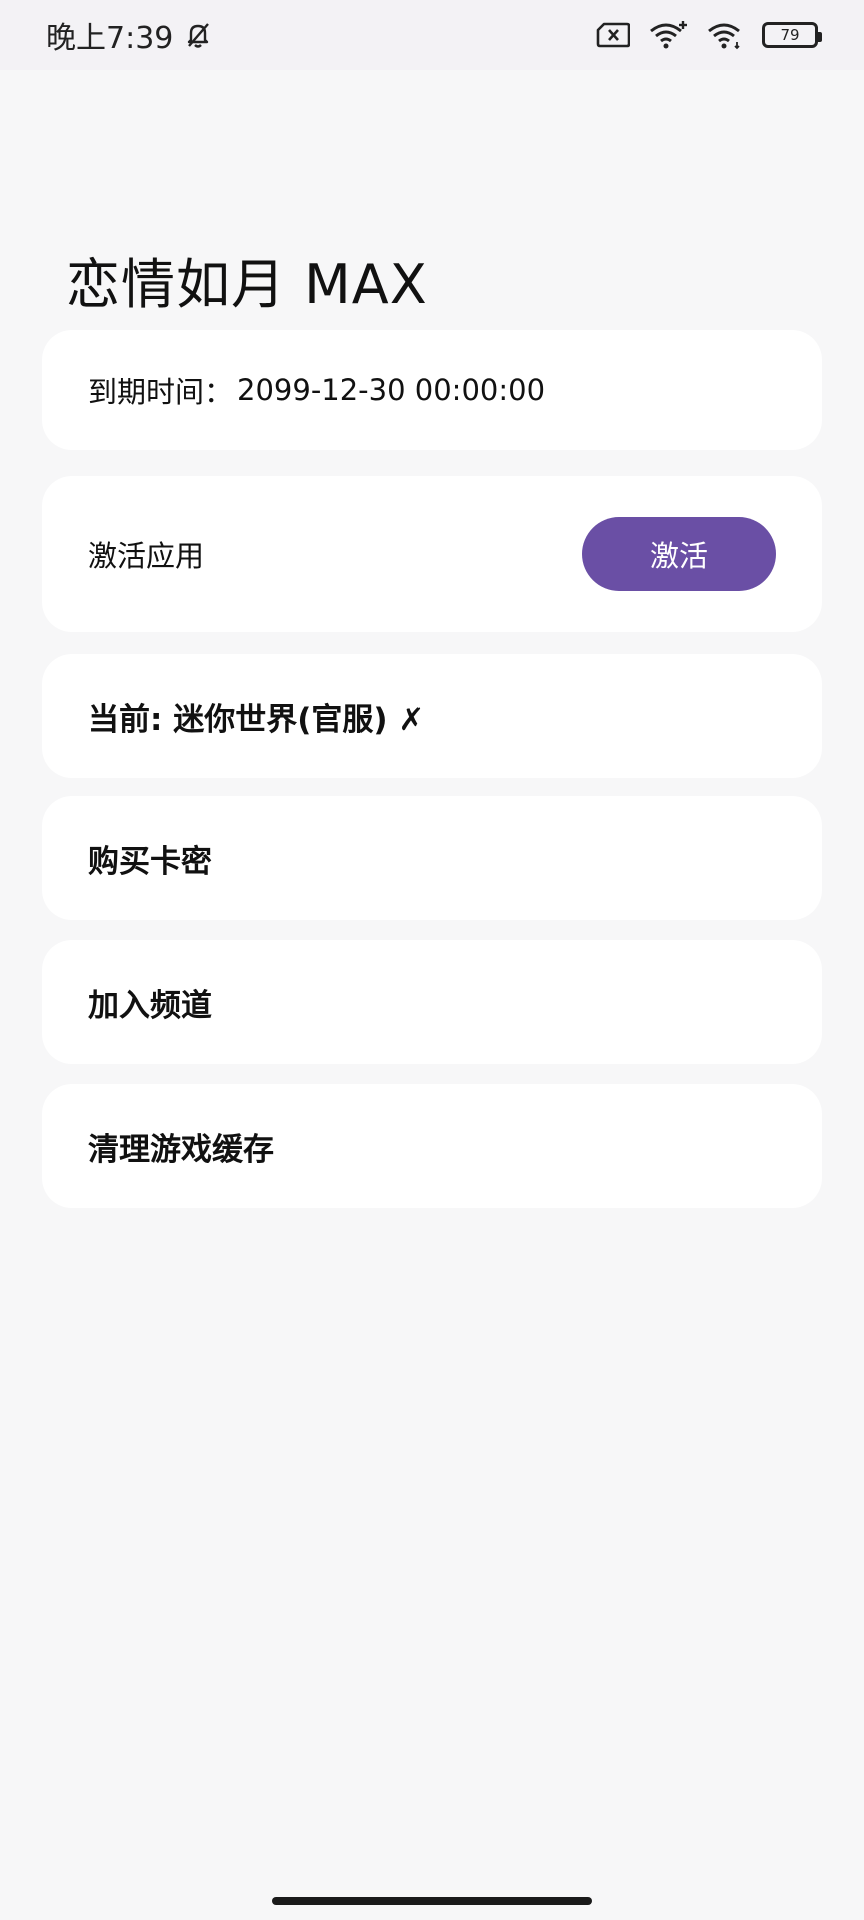  I want to click on buy-card-key-item: 购买卡密, so click(432, 858).